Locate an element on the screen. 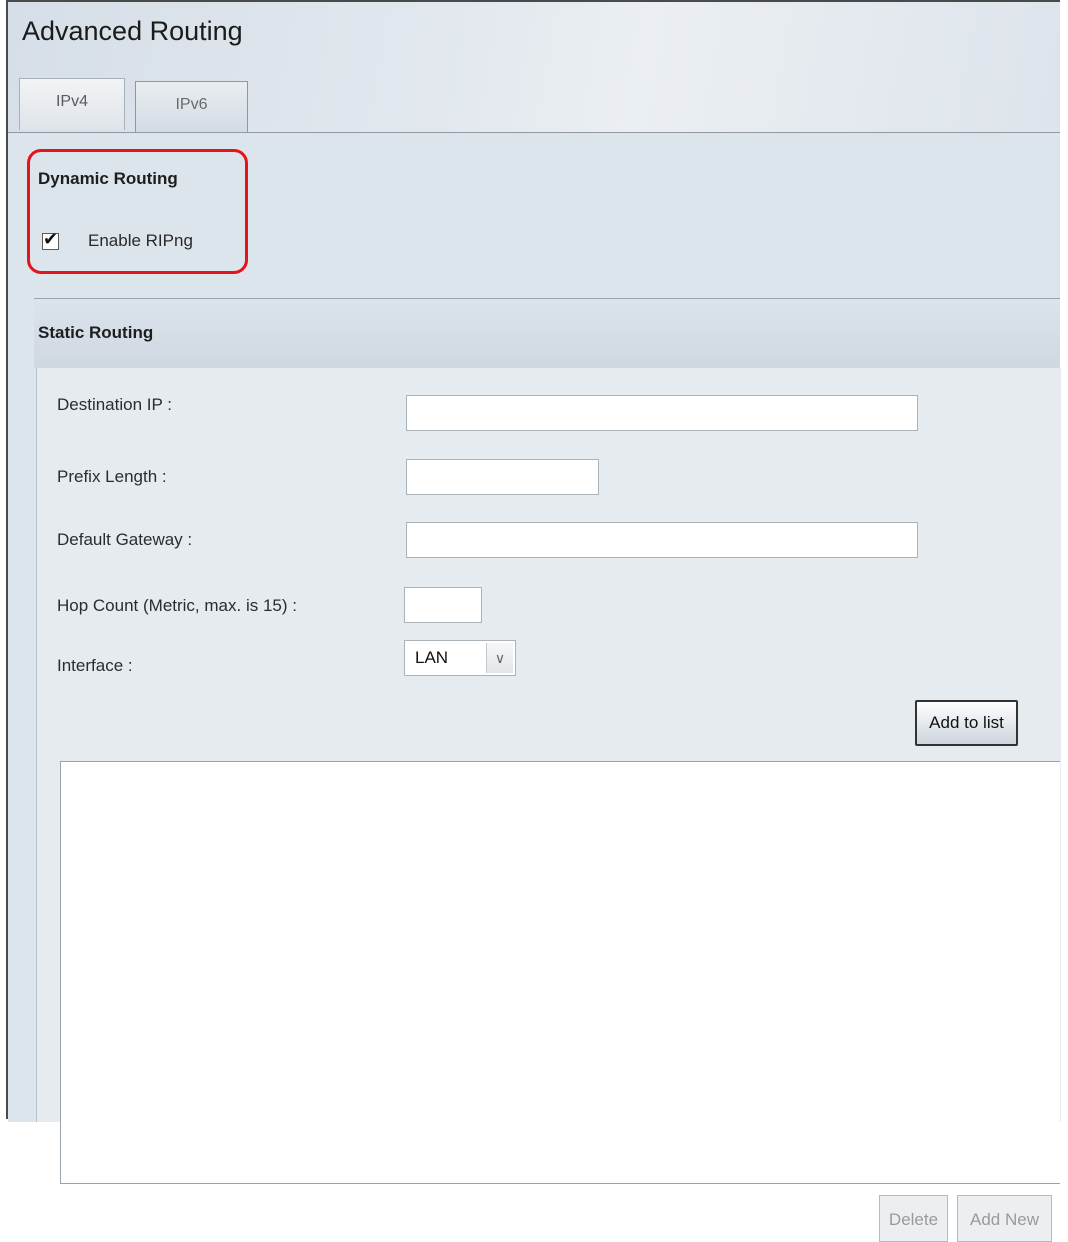 This screenshot has height=1242, width=1068. static-routing-title: Static Routing is located at coordinates (96, 332).